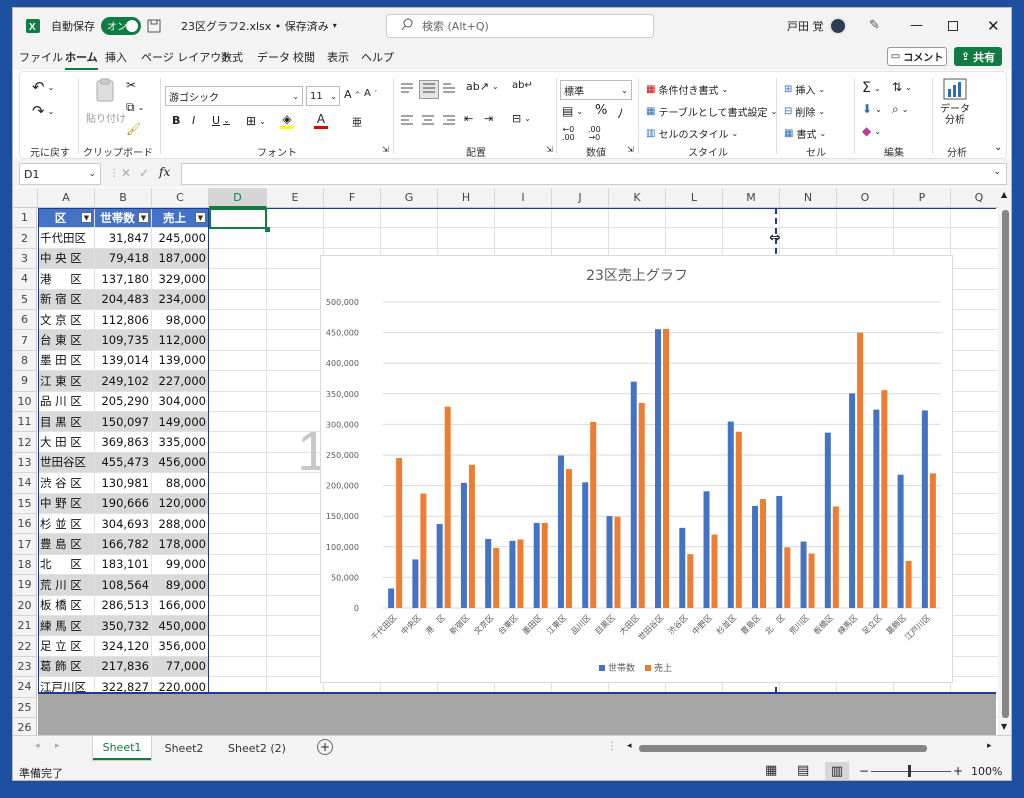  I want to click on zoom-slider, so click(911, 771).